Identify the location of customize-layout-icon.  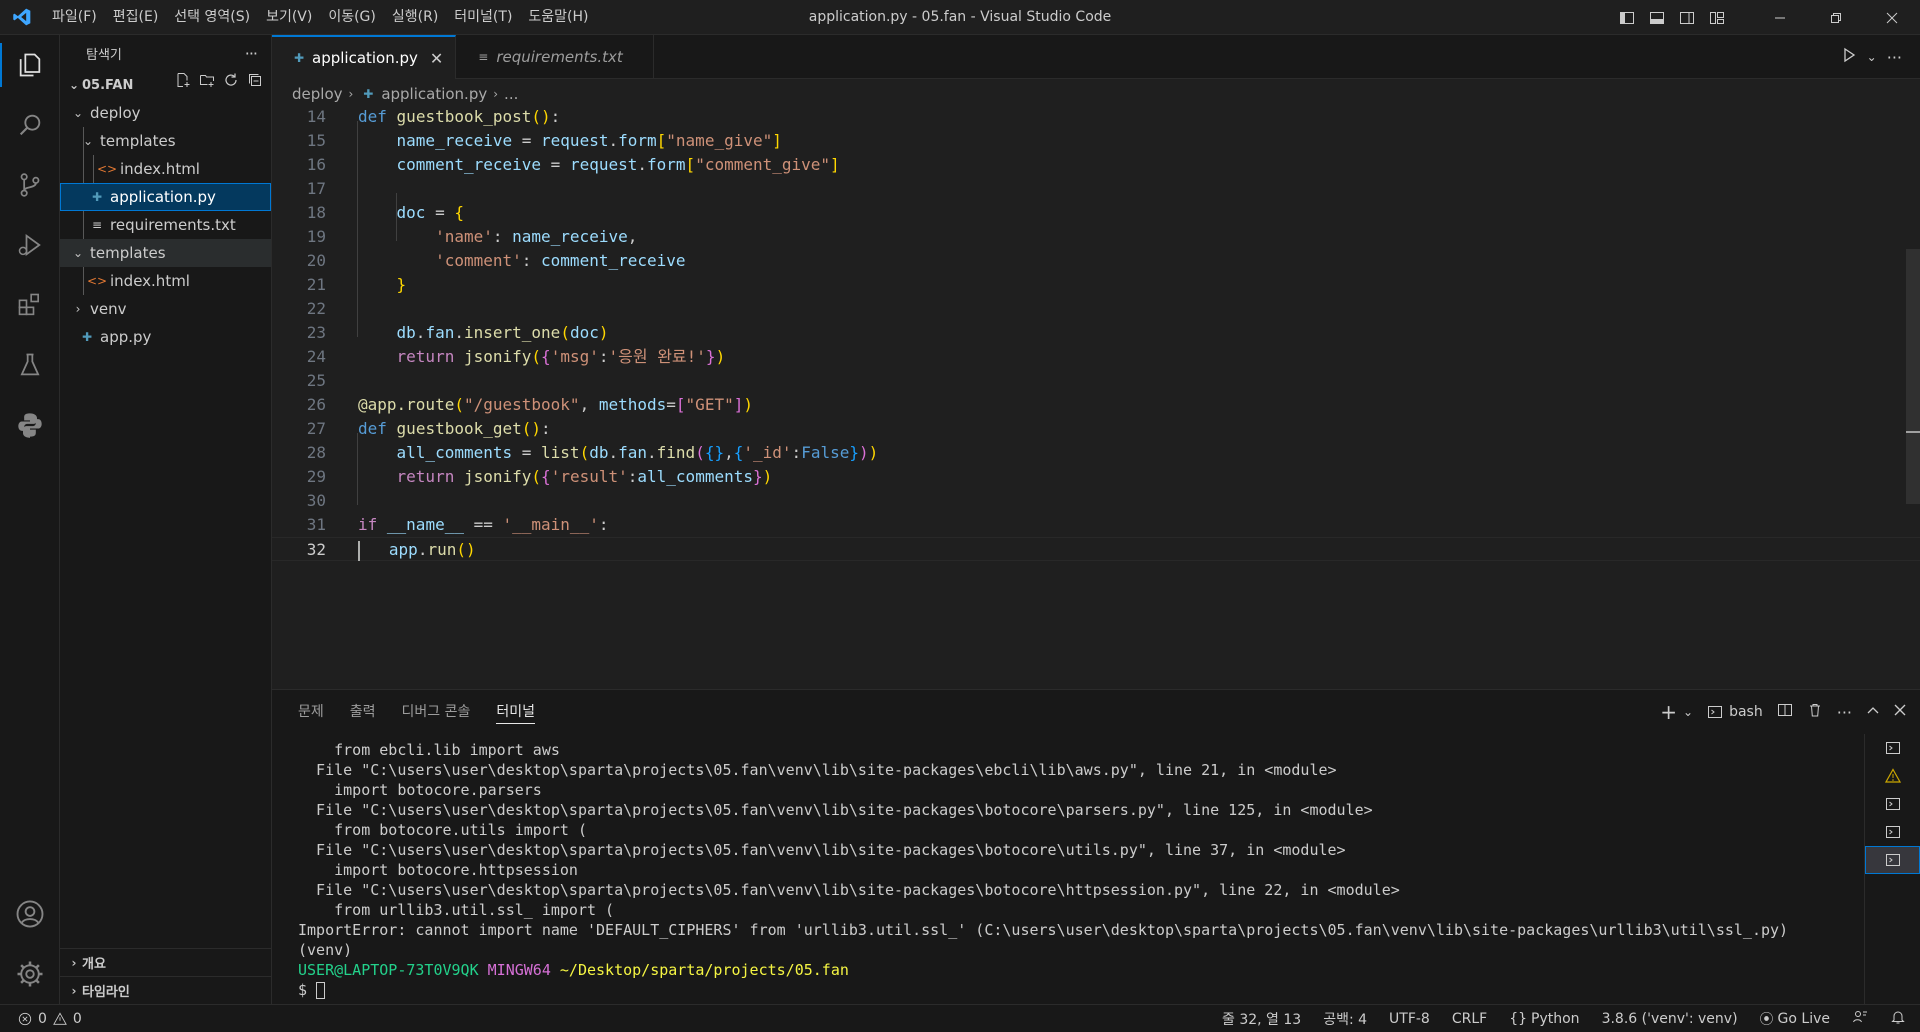
(1717, 17).